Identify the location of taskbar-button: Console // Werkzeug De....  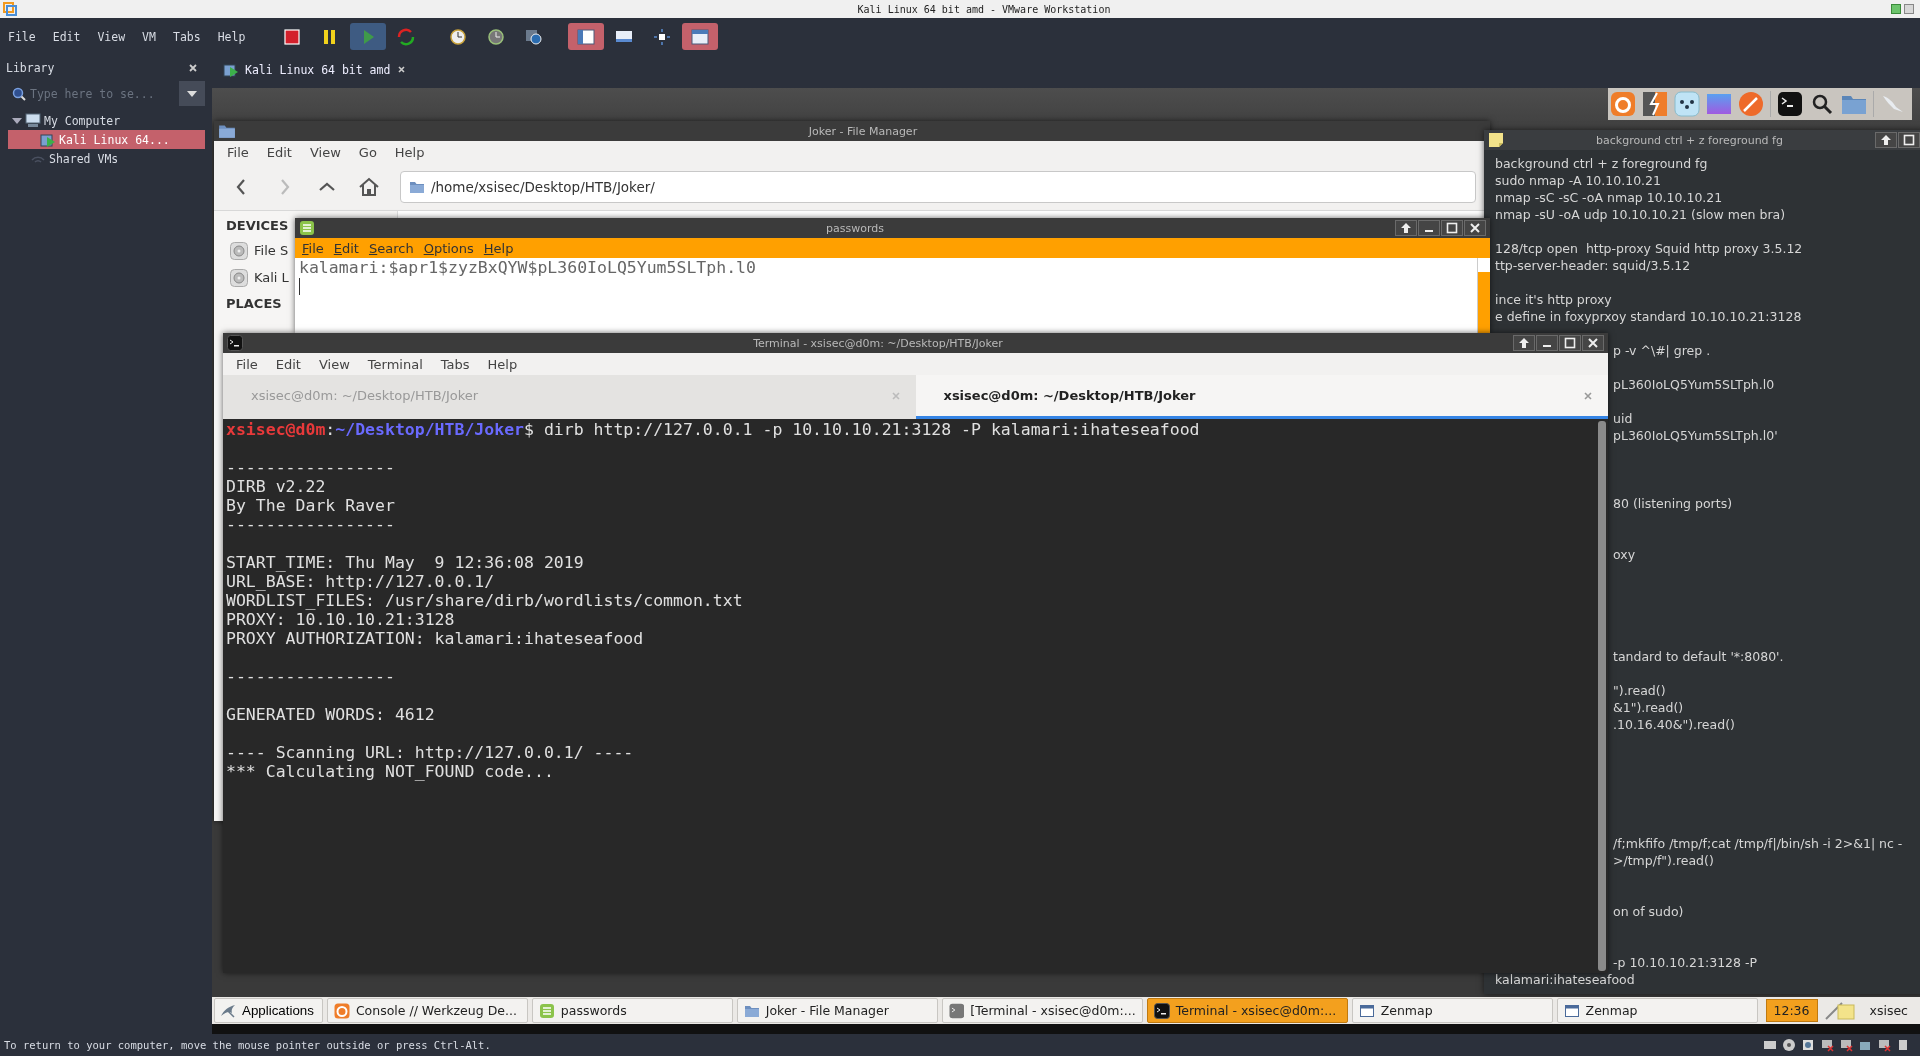
(427, 1010).